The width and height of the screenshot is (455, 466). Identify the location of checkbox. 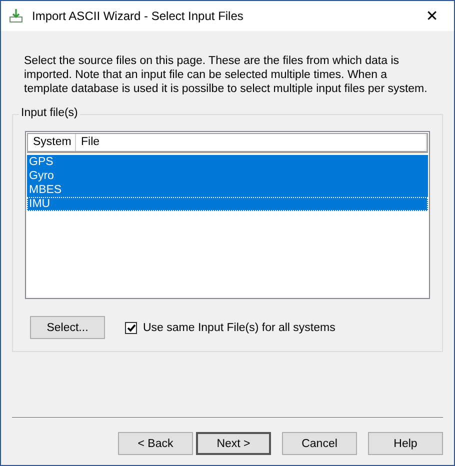
(131, 328).